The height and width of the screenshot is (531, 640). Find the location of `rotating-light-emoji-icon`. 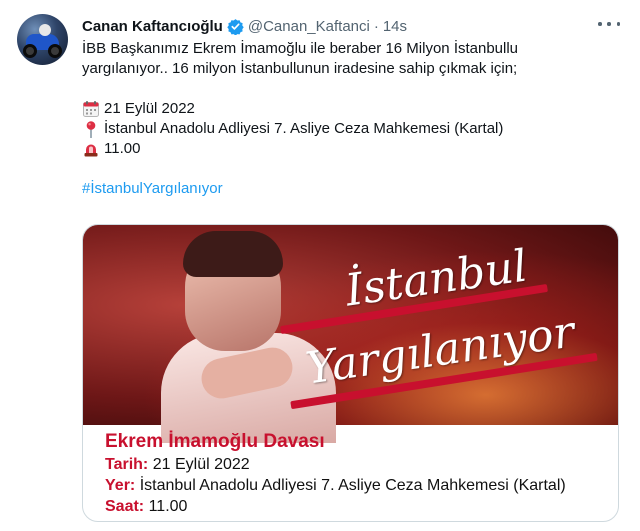

rotating-light-emoji-icon is located at coordinates (91, 149).